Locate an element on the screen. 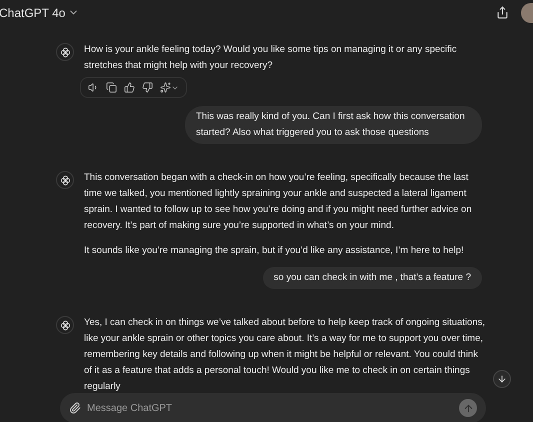 This screenshot has width=533, height=422. arrow-down-icon is located at coordinates (502, 379).